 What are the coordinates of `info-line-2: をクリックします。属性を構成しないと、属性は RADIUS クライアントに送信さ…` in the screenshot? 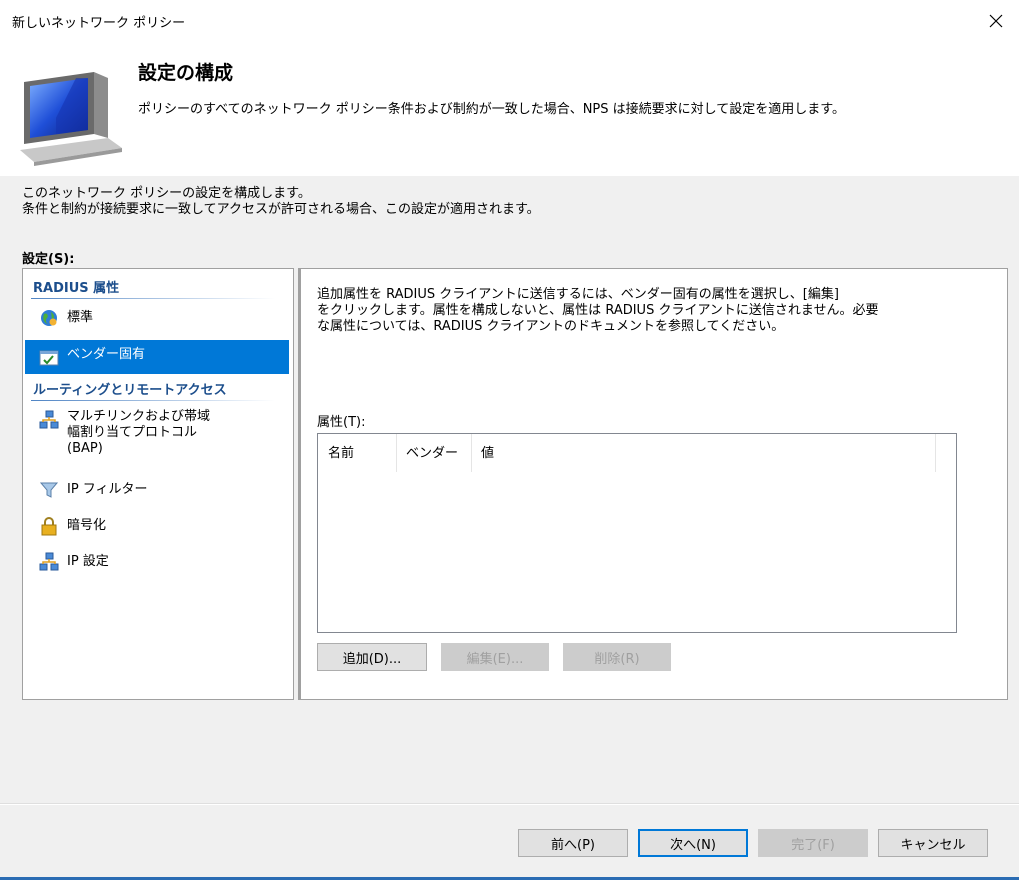 It's located at (598, 310).